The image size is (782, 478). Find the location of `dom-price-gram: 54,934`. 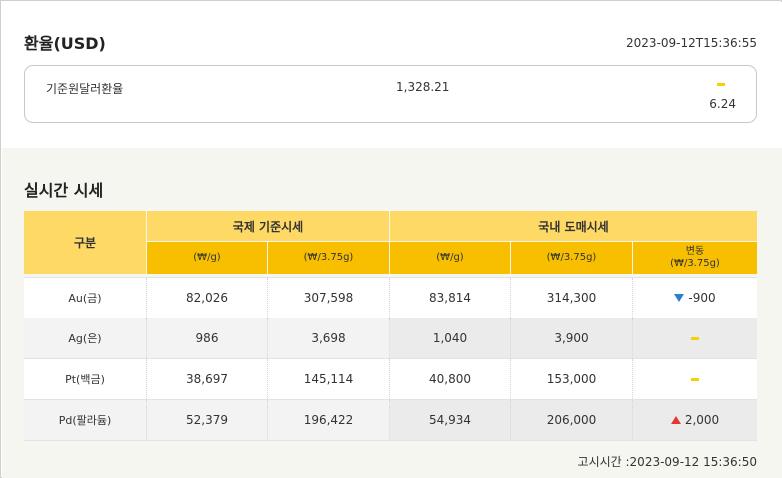

dom-price-gram: 54,934 is located at coordinates (450, 420).